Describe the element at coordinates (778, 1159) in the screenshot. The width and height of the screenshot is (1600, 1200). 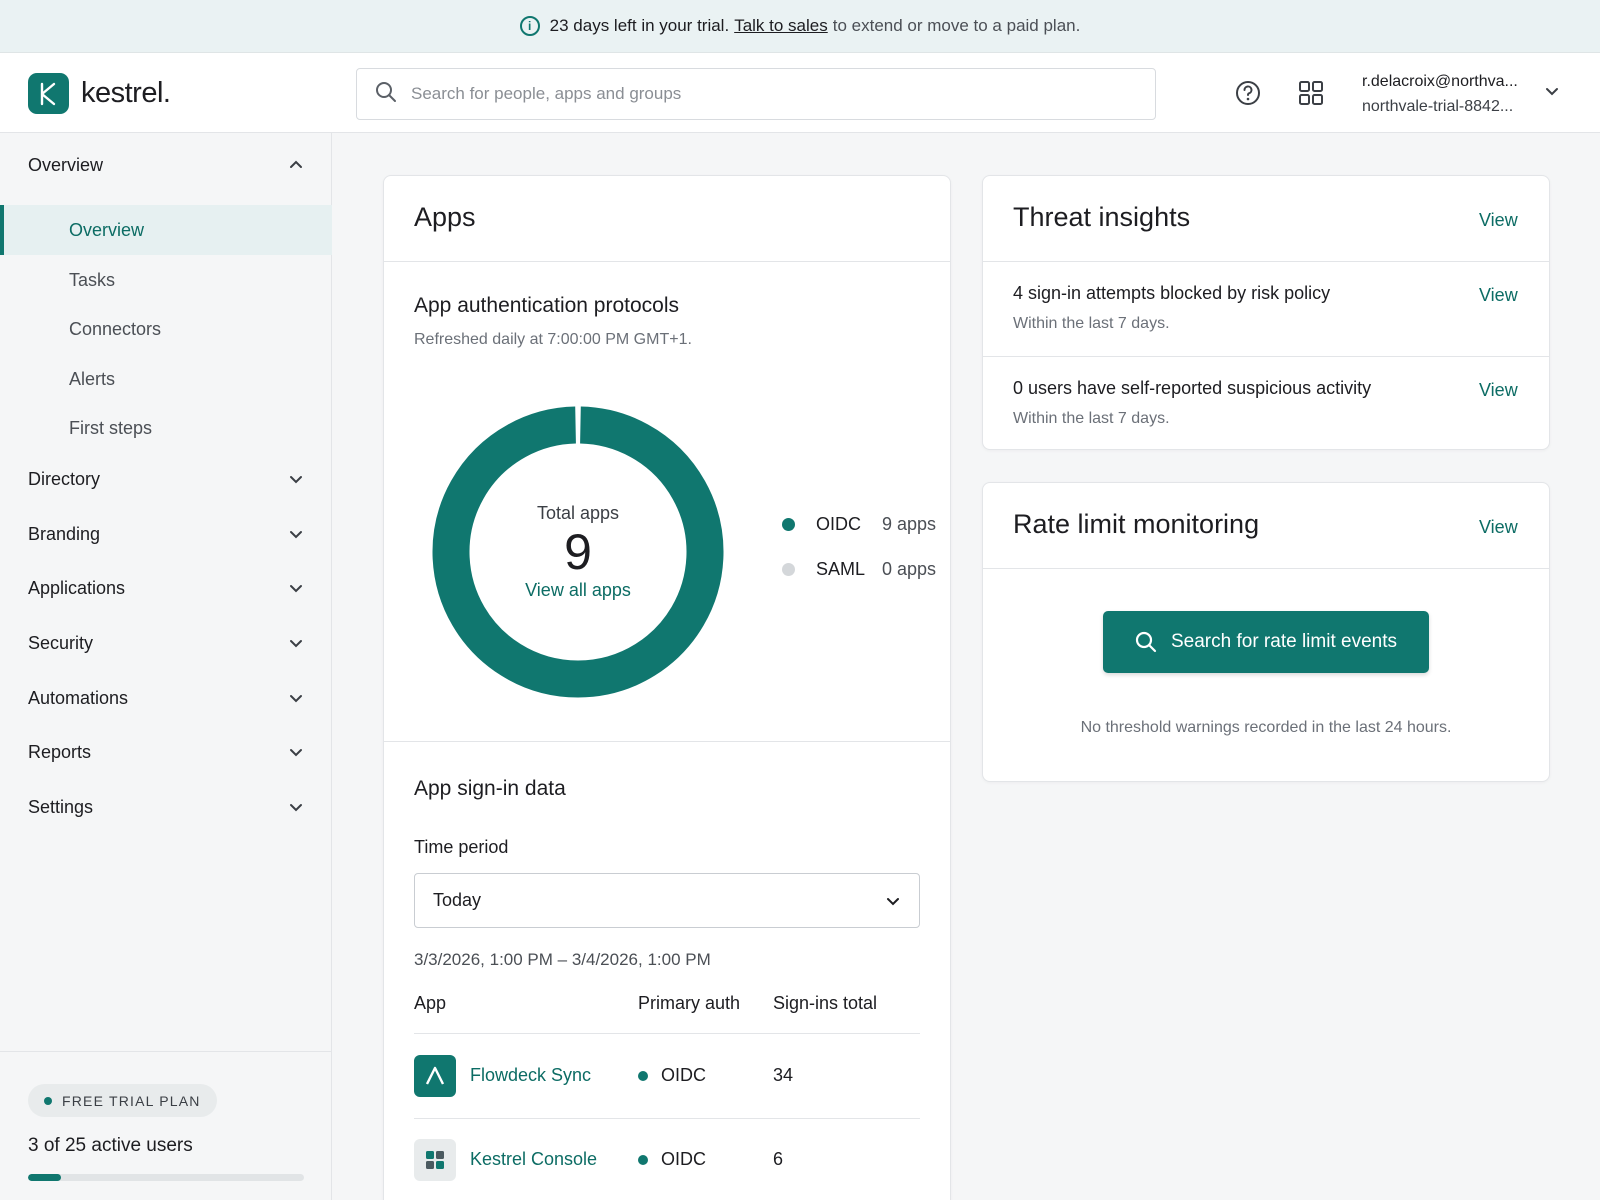
I see `table-cell-signins: 6` at that location.